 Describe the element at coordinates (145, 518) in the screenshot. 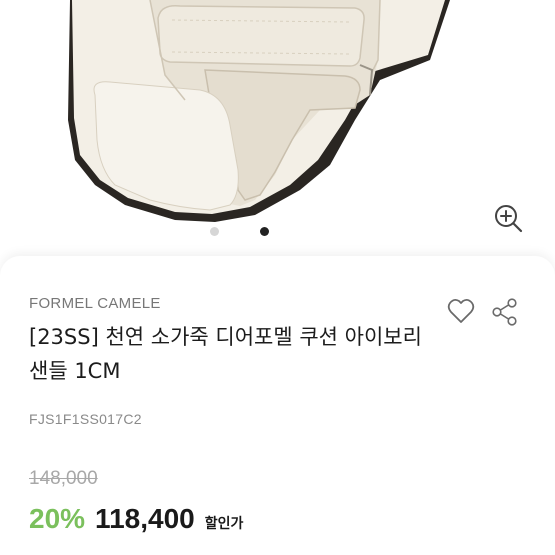

I see `sale-price: 118,400` at that location.